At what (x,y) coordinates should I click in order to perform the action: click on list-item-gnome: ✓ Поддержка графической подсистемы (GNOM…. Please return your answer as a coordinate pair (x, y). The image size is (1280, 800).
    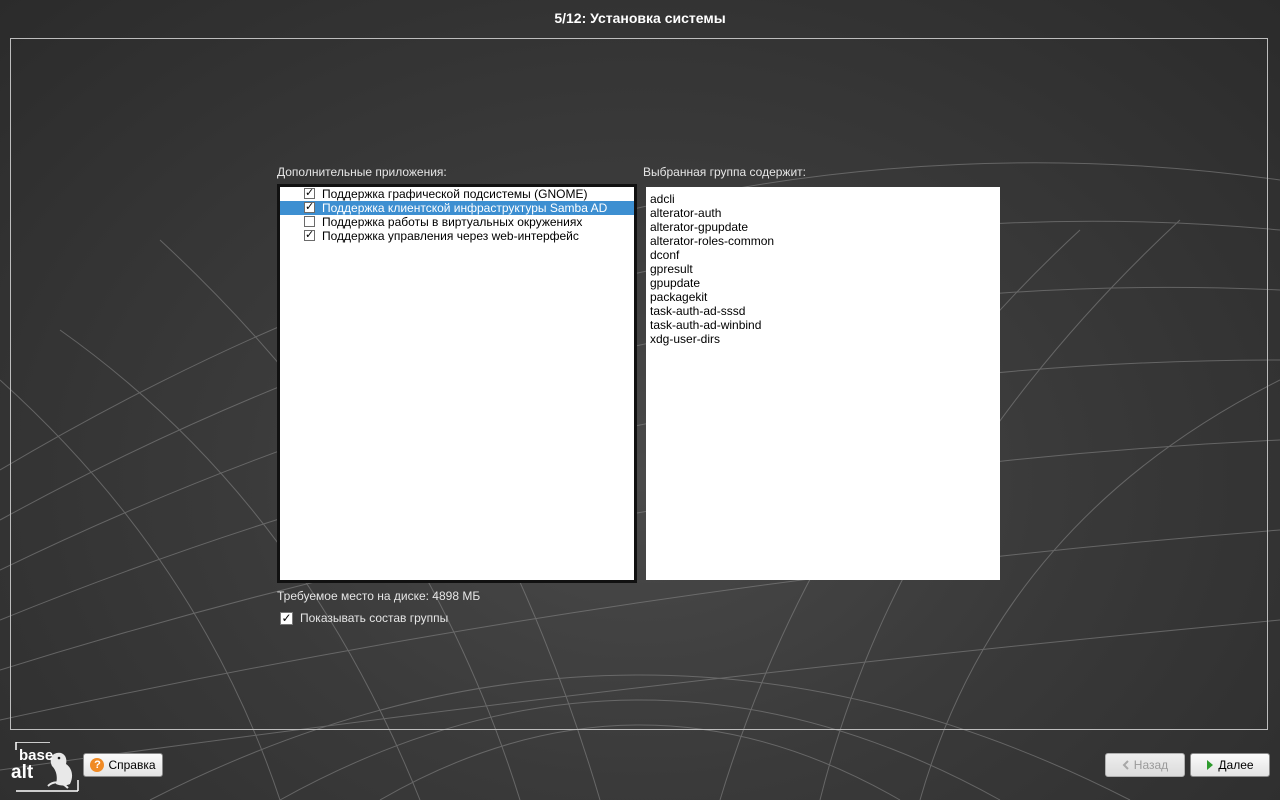
    Looking at the image, I should click on (457, 194).